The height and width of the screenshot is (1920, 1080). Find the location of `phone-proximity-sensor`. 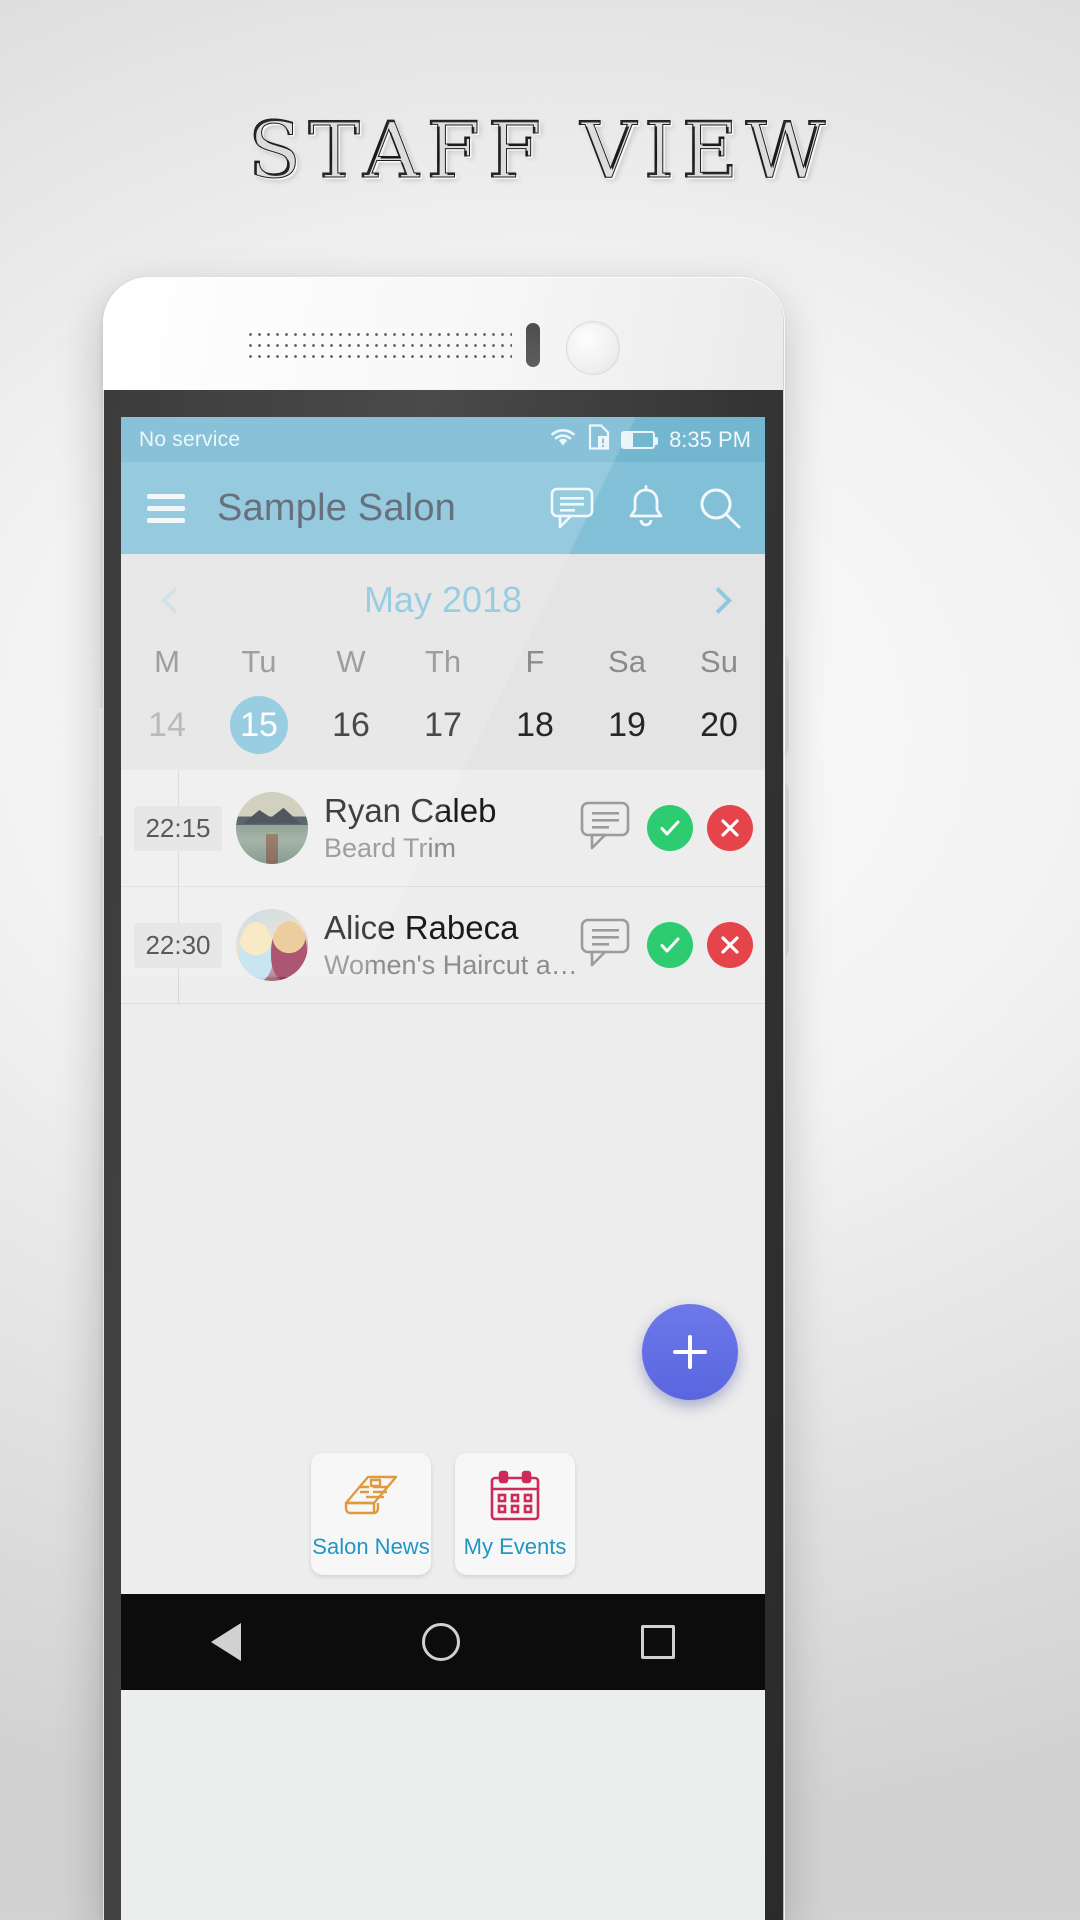

phone-proximity-sensor is located at coordinates (533, 345).